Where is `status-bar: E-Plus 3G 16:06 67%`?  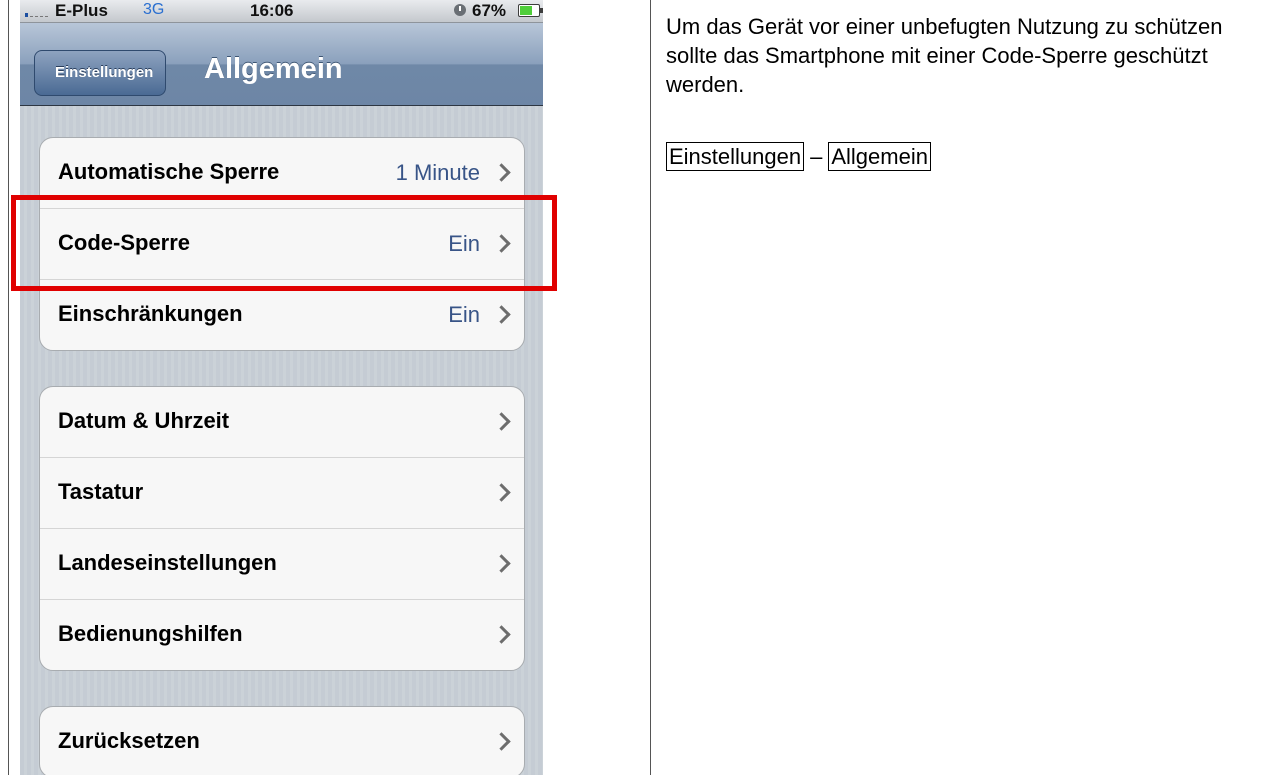
status-bar: E-Plus 3G 16:06 67% is located at coordinates (281, 11).